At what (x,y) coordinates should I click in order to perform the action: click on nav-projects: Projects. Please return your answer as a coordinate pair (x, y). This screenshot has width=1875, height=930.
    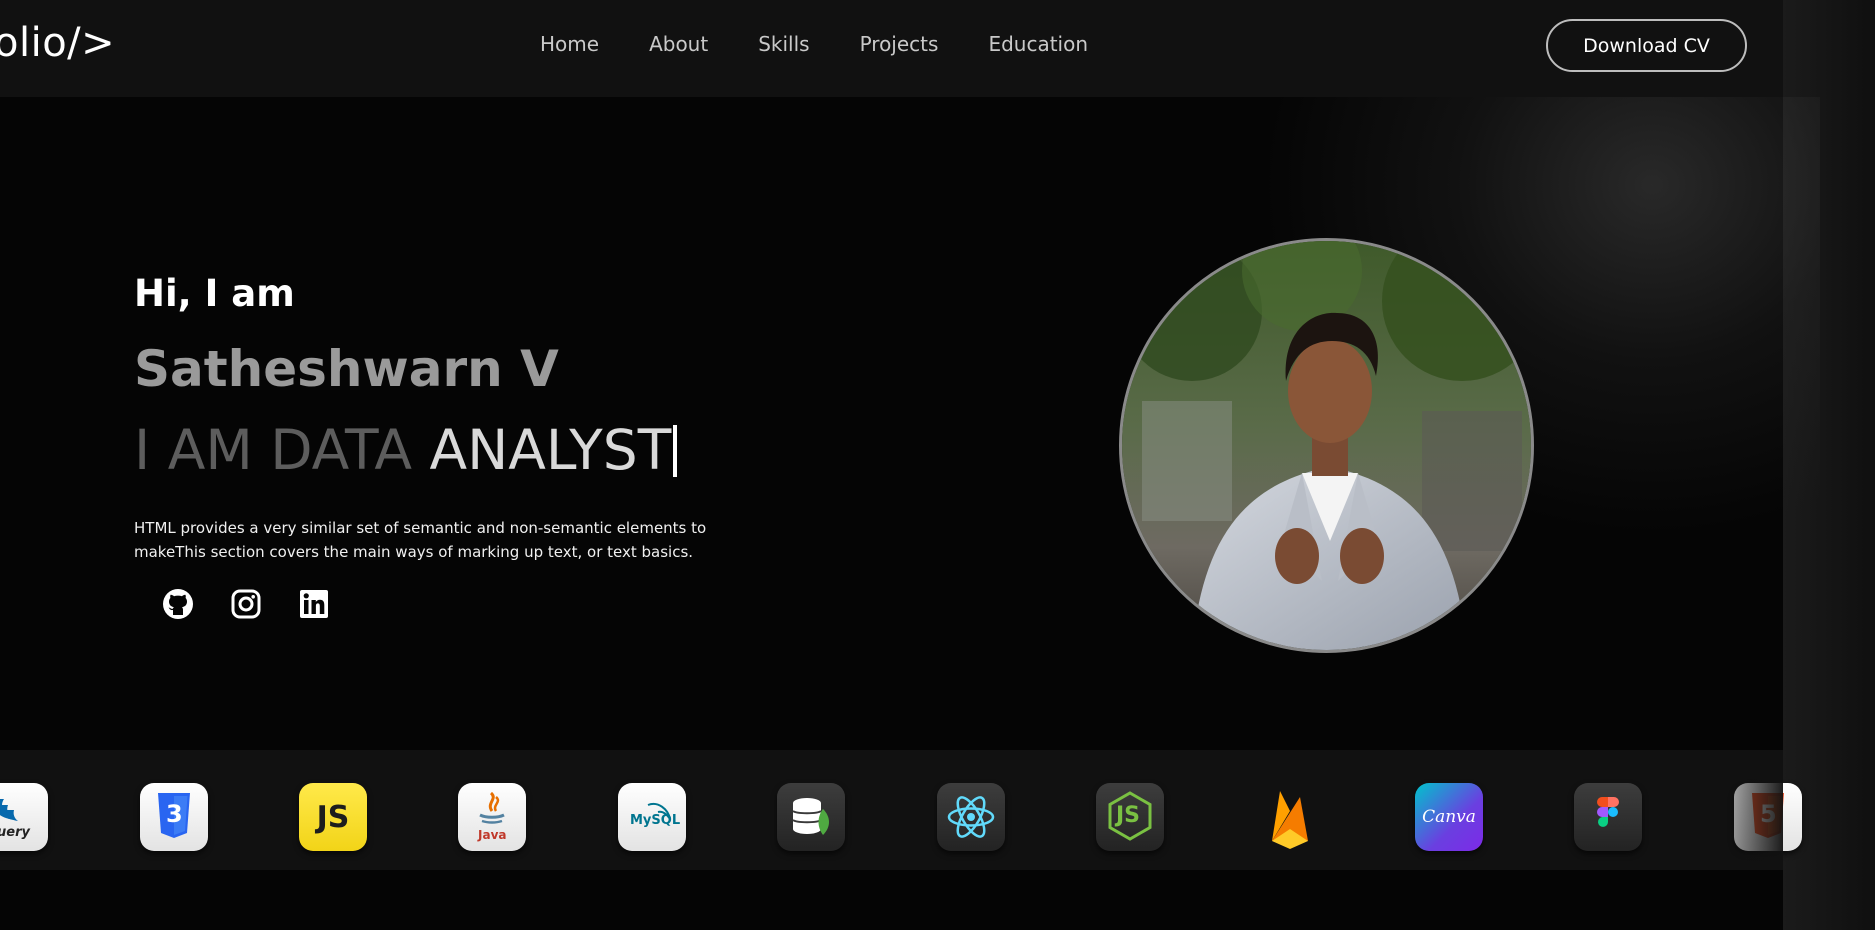
    Looking at the image, I should click on (899, 44).